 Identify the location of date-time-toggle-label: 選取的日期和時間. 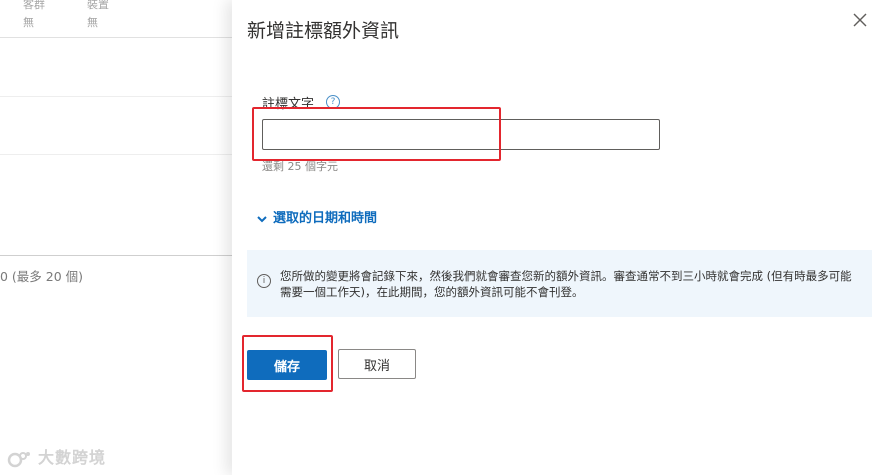
(325, 218).